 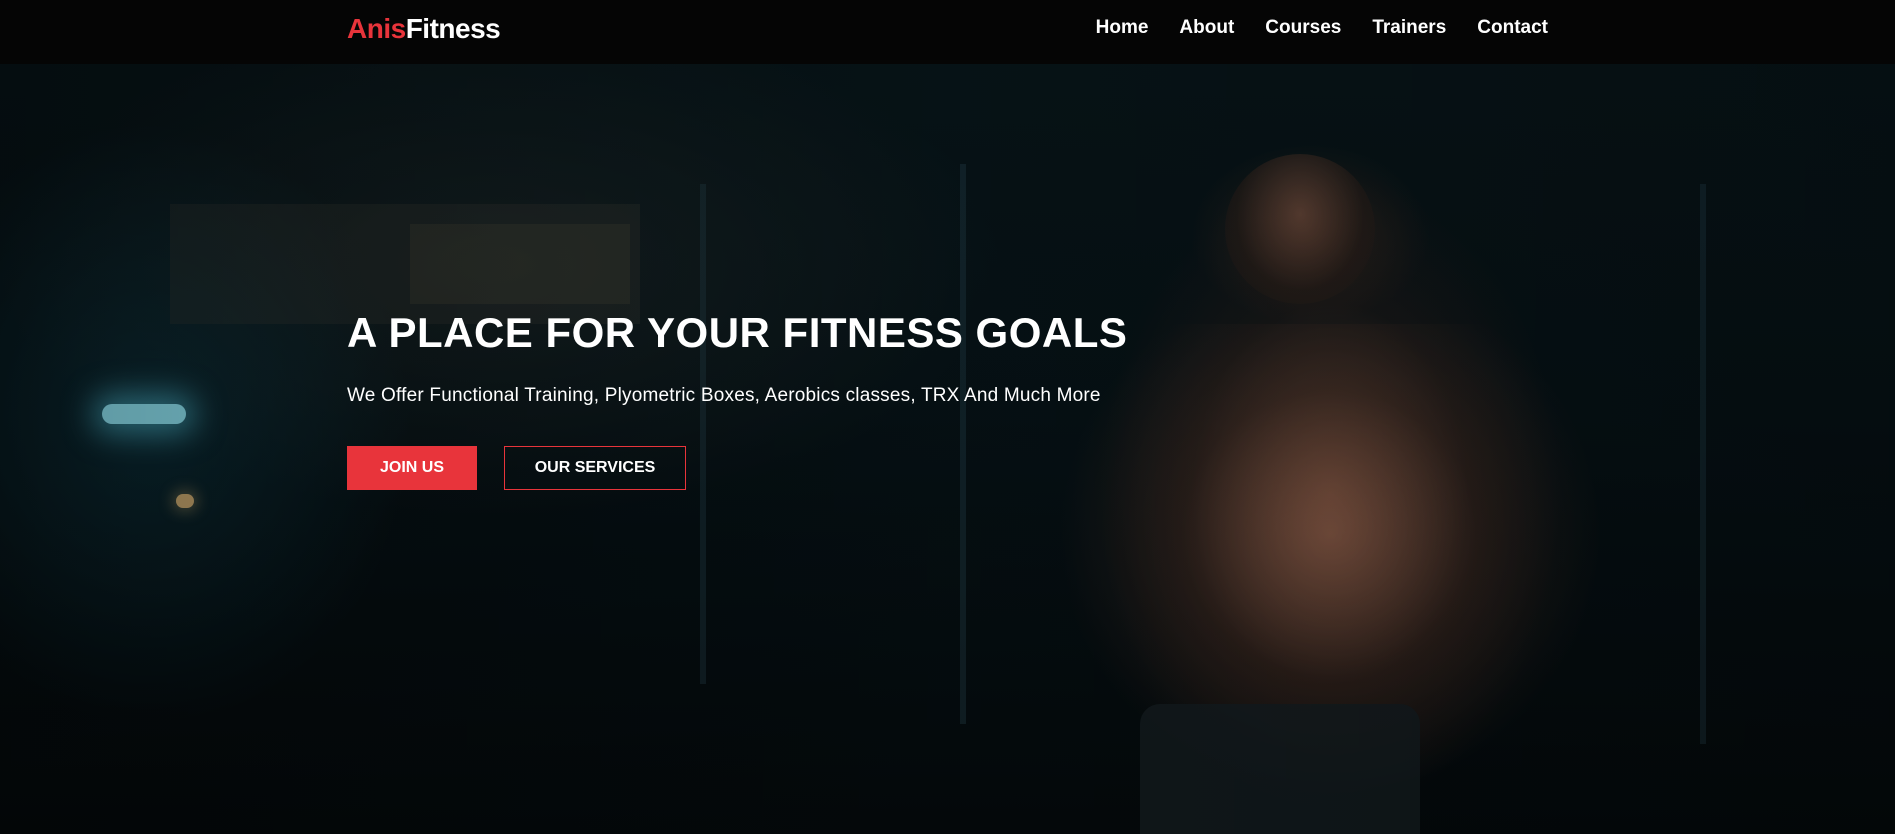 I want to click on our-services-button: OUR SERVICES, so click(x=595, y=468).